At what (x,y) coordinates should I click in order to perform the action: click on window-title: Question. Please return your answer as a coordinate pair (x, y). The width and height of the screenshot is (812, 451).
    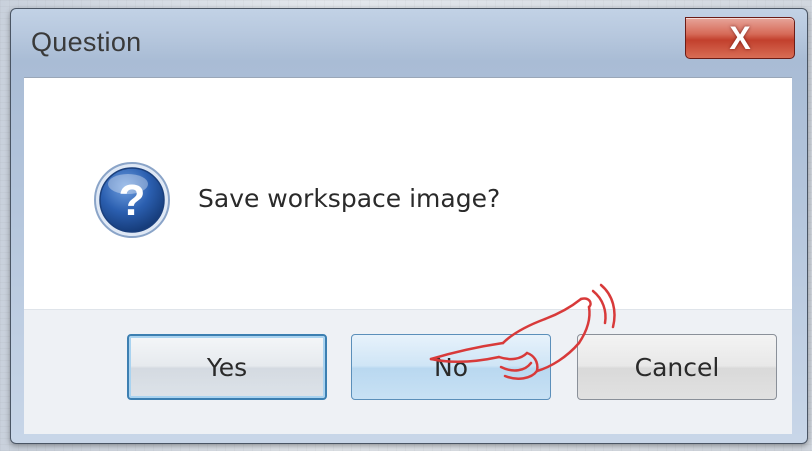
    Looking at the image, I should click on (86, 42).